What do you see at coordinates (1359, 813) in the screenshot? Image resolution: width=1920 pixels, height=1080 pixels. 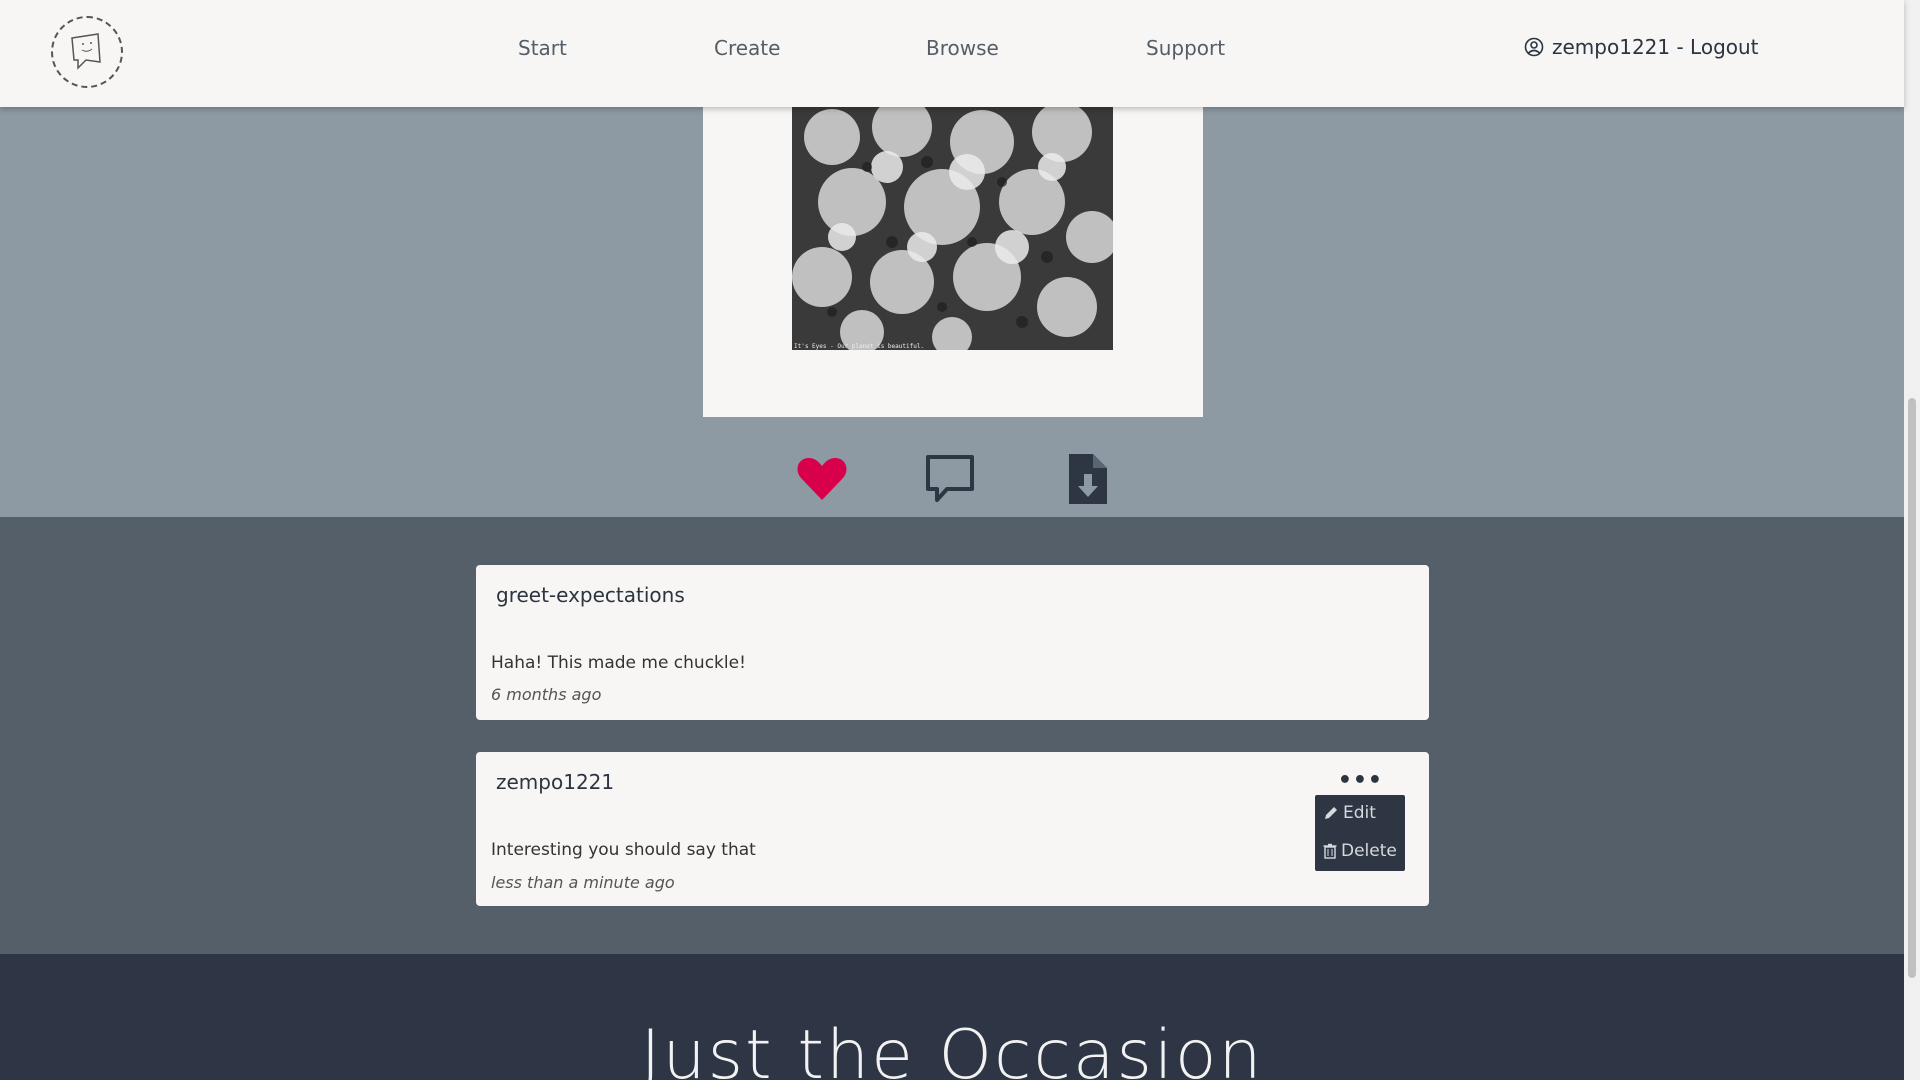 I see `edit-label: Edit` at bounding box center [1359, 813].